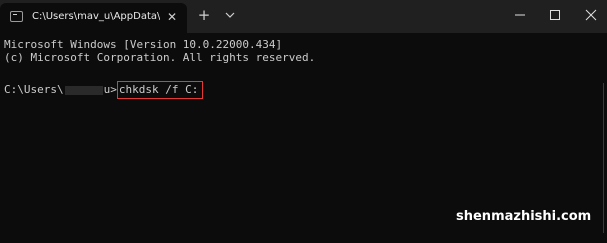  I want to click on watermark: shenmazhishi.com, so click(524, 216).